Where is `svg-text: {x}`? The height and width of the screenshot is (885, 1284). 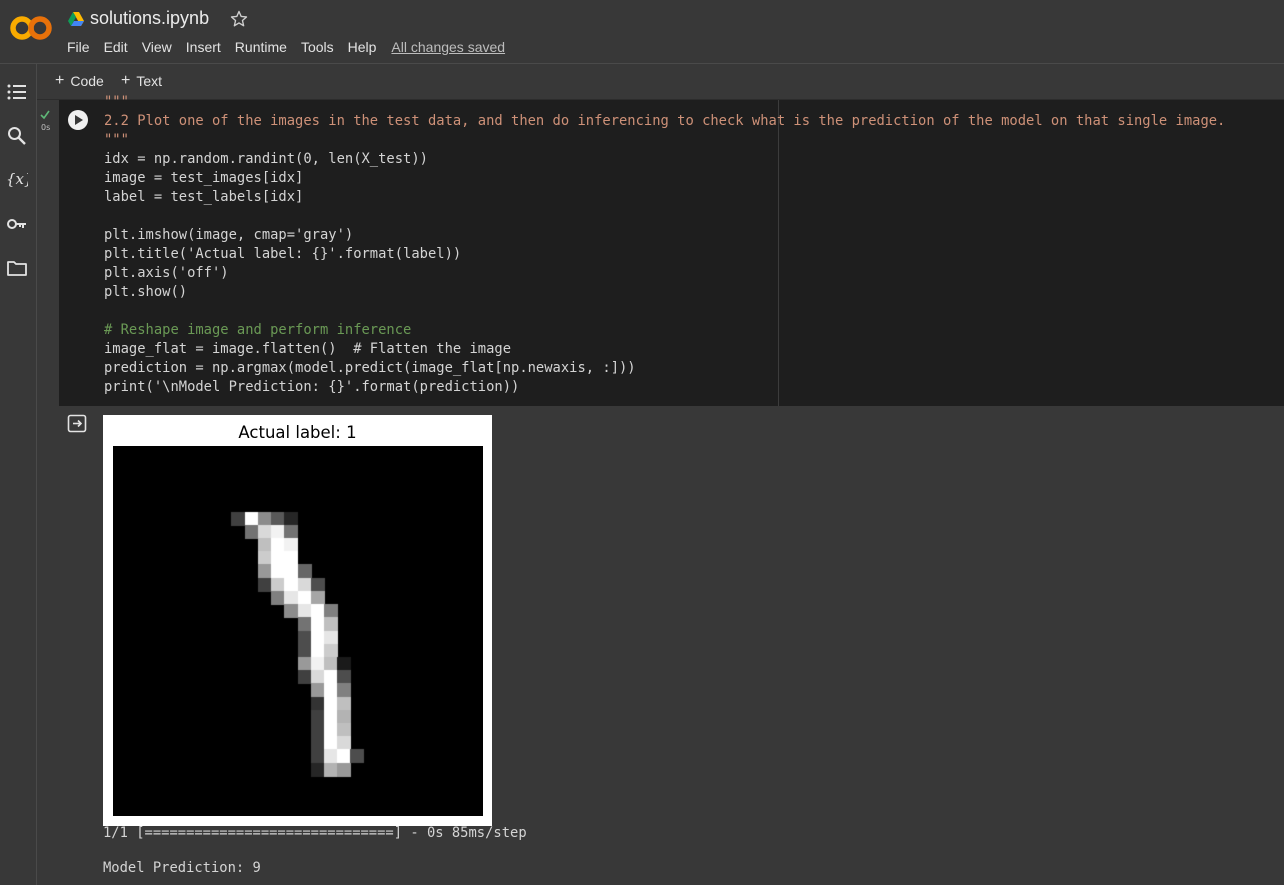
svg-text: {x} is located at coordinates (17, 179).